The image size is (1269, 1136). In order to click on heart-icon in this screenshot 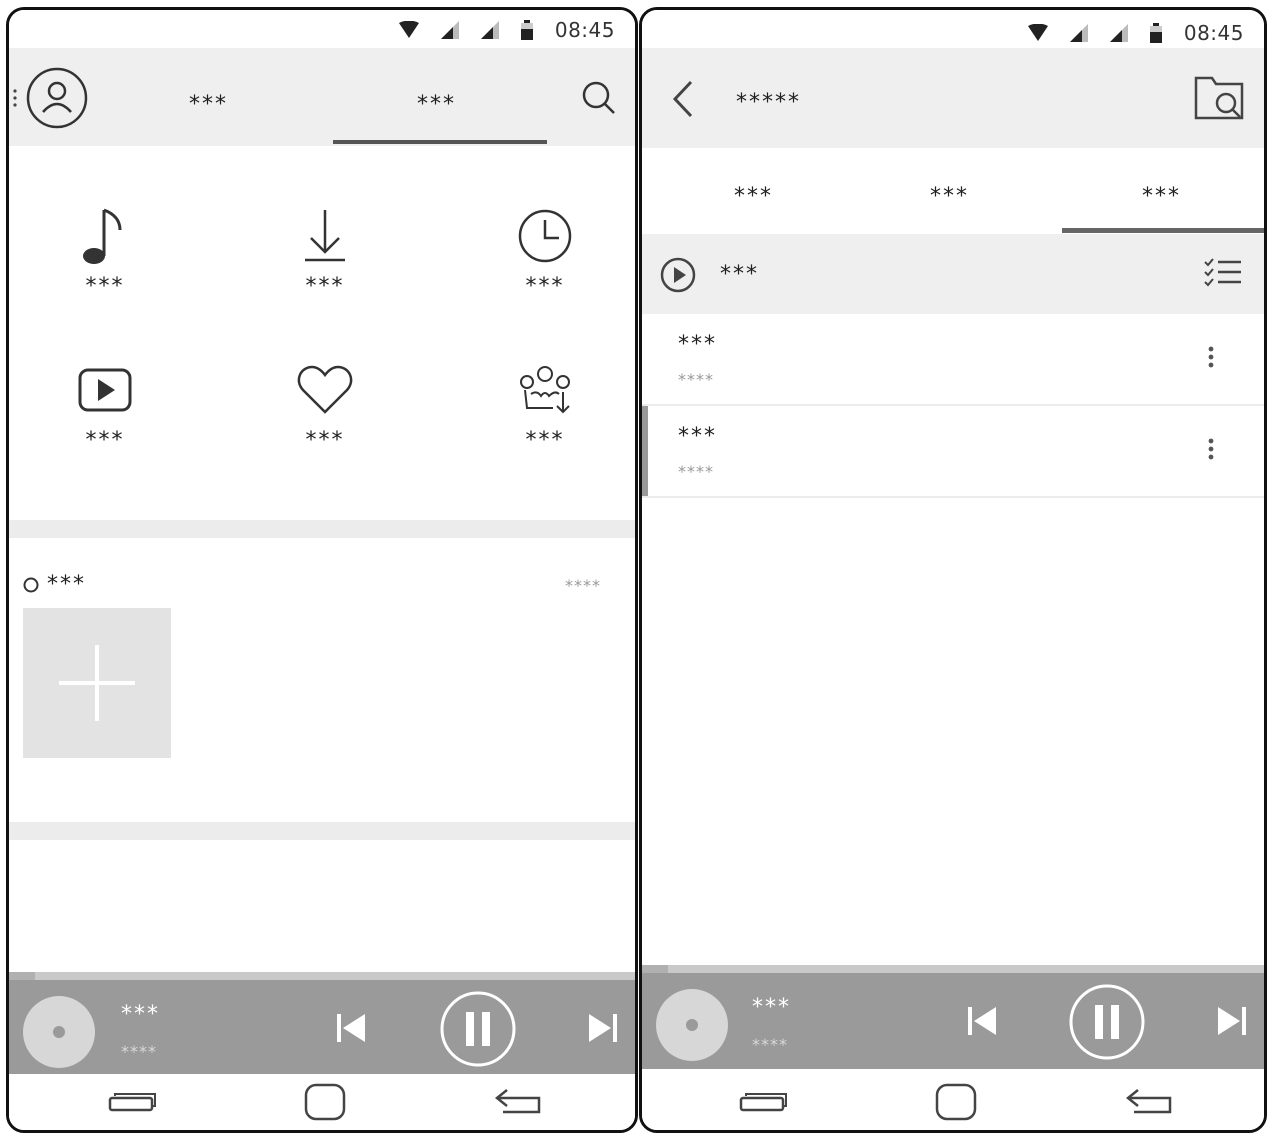, I will do `click(325, 389)`.